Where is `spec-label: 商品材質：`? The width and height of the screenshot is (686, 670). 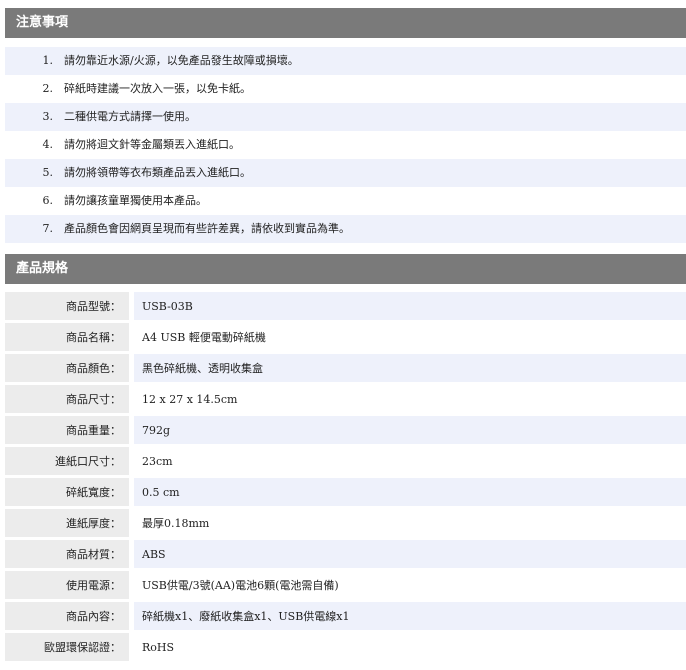 spec-label: 商品材質： is located at coordinates (67, 554).